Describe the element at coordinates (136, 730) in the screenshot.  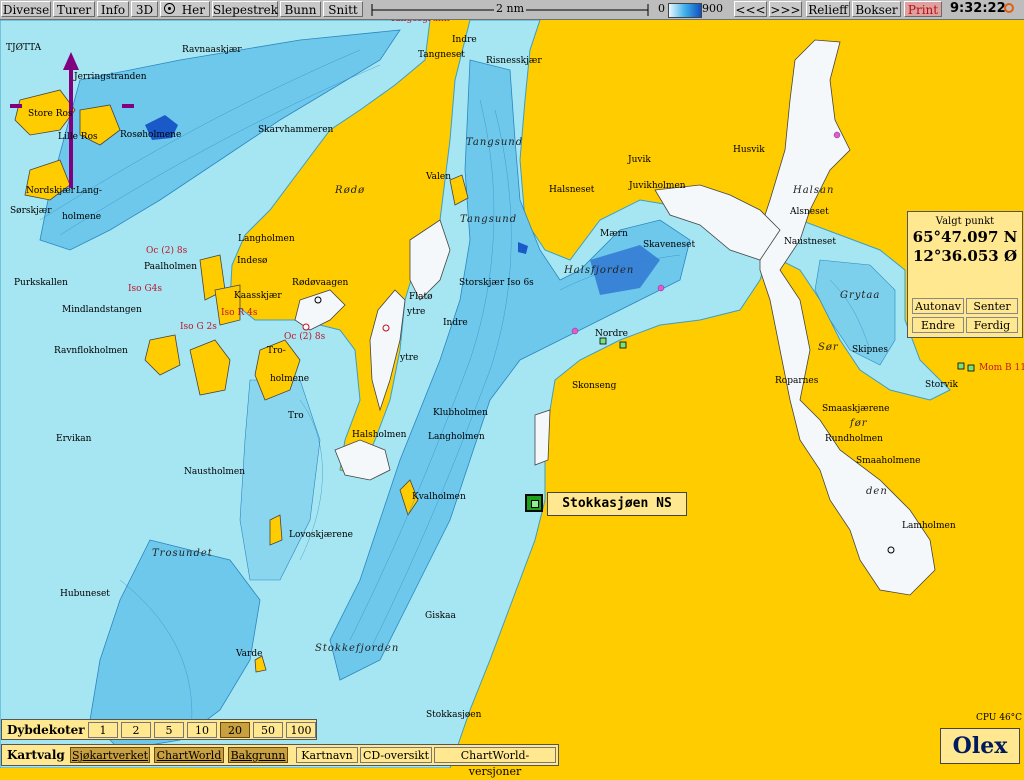
I see `depth-contour-2: 2` at that location.